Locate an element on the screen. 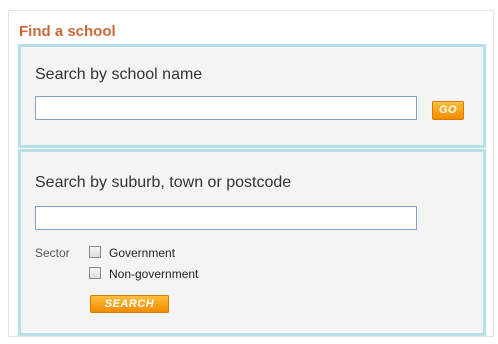 The height and width of the screenshot is (344, 498). location-search-heading: Search by suburb, town or postcode is located at coordinates (163, 182).